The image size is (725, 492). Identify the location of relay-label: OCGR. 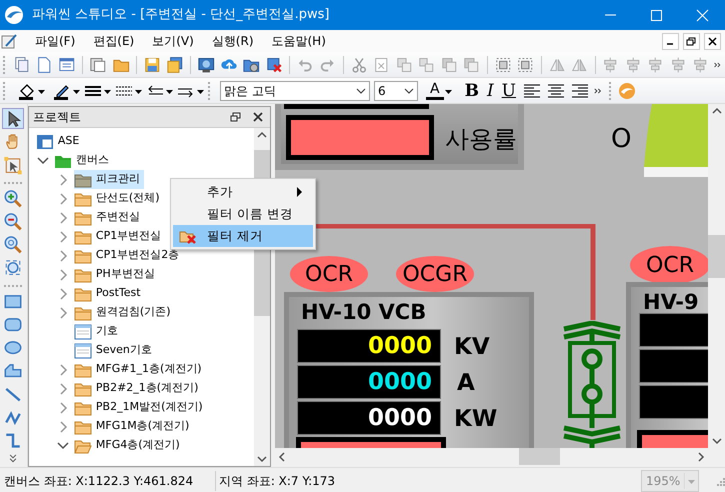
(435, 274).